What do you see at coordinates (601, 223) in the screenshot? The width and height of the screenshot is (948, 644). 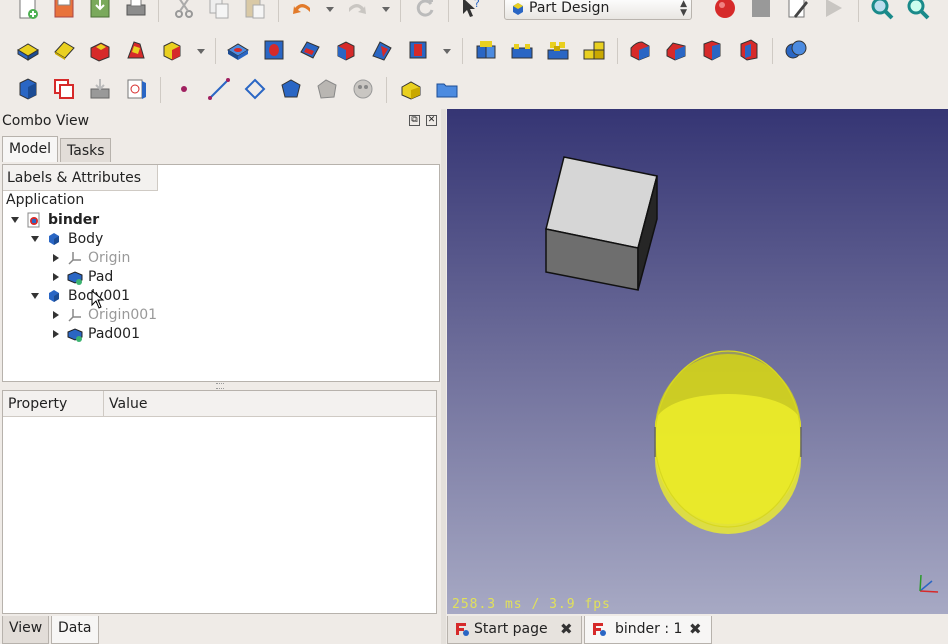 I see `cube-pad-solid` at bounding box center [601, 223].